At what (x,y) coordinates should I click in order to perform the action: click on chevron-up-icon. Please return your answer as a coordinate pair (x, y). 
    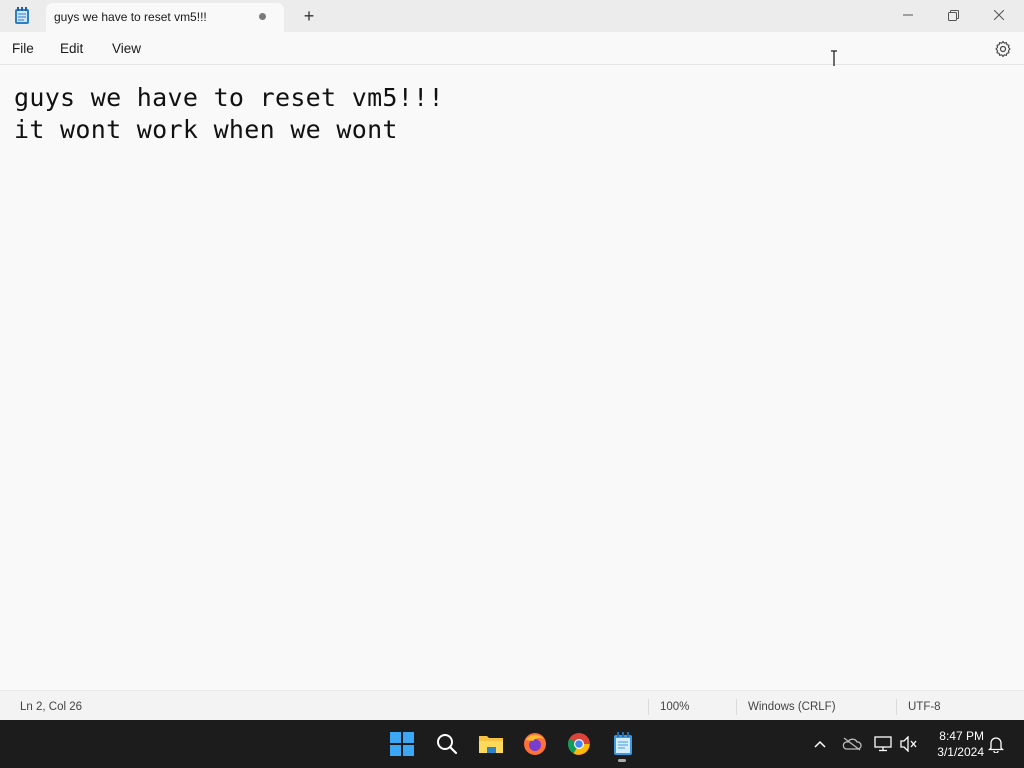
    Looking at the image, I should click on (820, 744).